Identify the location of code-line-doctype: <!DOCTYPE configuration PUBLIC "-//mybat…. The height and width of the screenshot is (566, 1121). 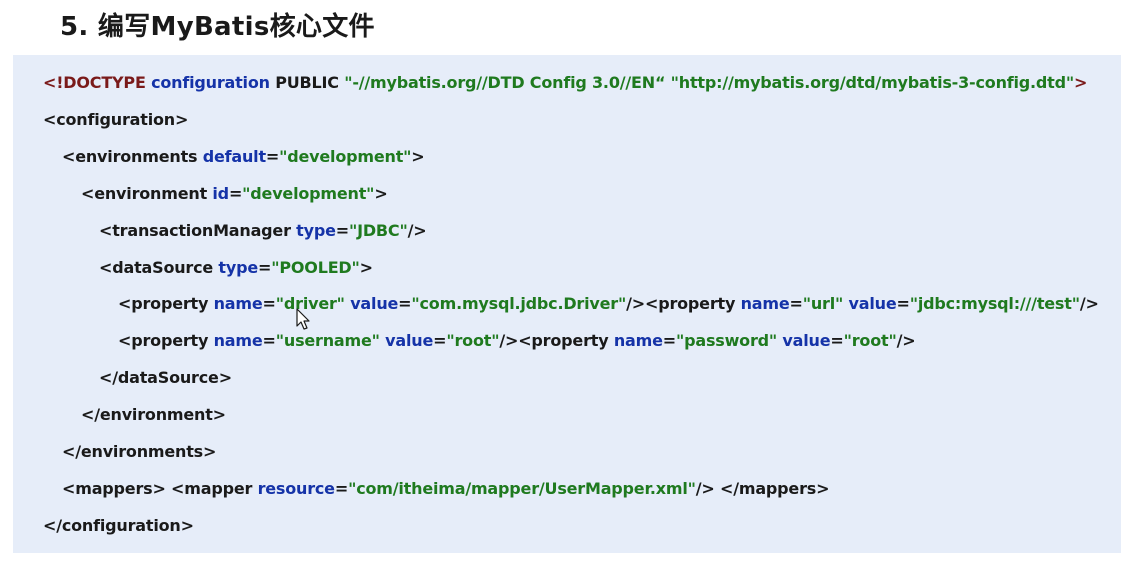
(565, 83).